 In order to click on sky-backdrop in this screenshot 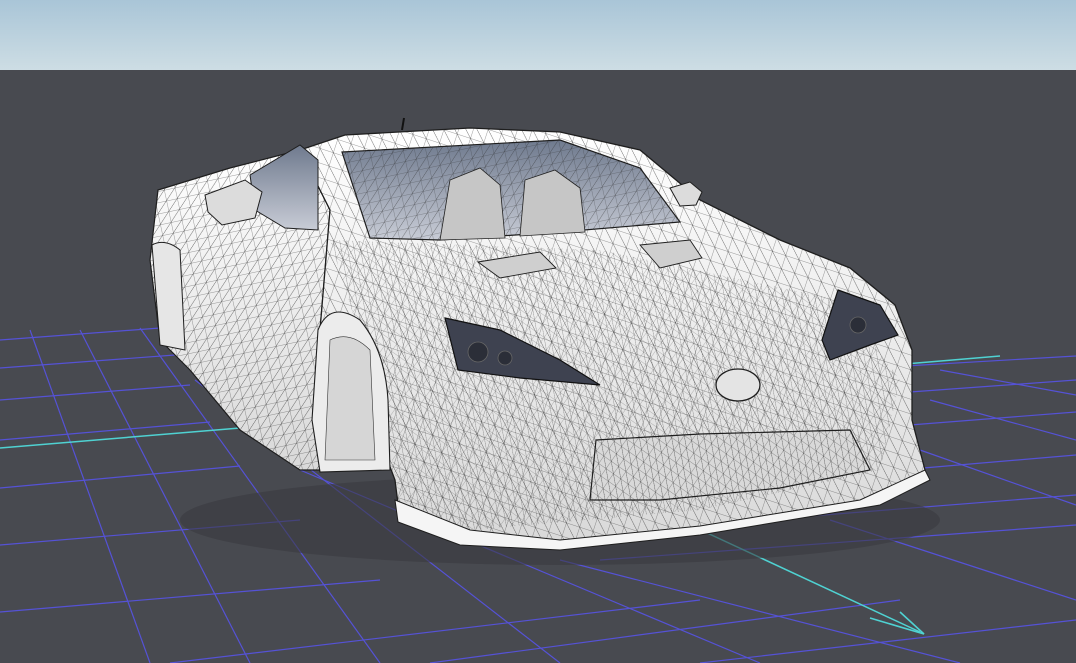, I will do `click(538, 35)`.